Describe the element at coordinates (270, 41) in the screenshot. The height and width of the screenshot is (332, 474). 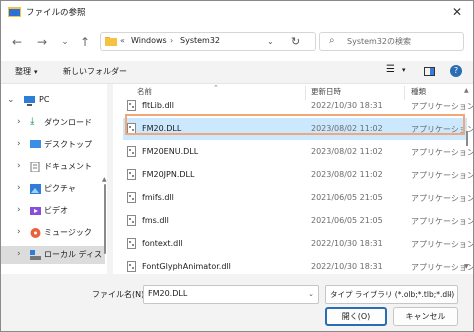
I see `address-dropdown-icon: ⌄` at that location.